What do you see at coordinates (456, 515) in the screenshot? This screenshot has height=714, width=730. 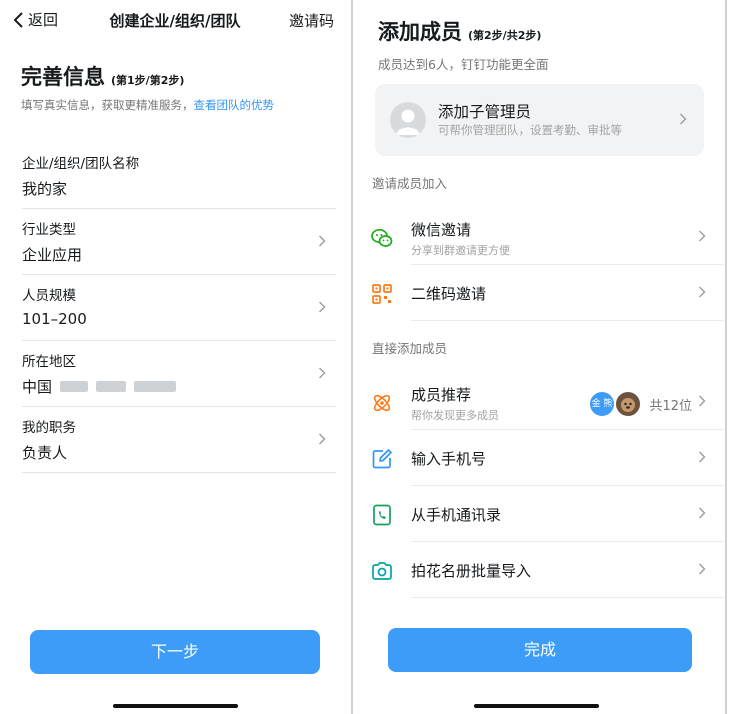 I see `row-title: 从手机通讯录` at bounding box center [456, 515].